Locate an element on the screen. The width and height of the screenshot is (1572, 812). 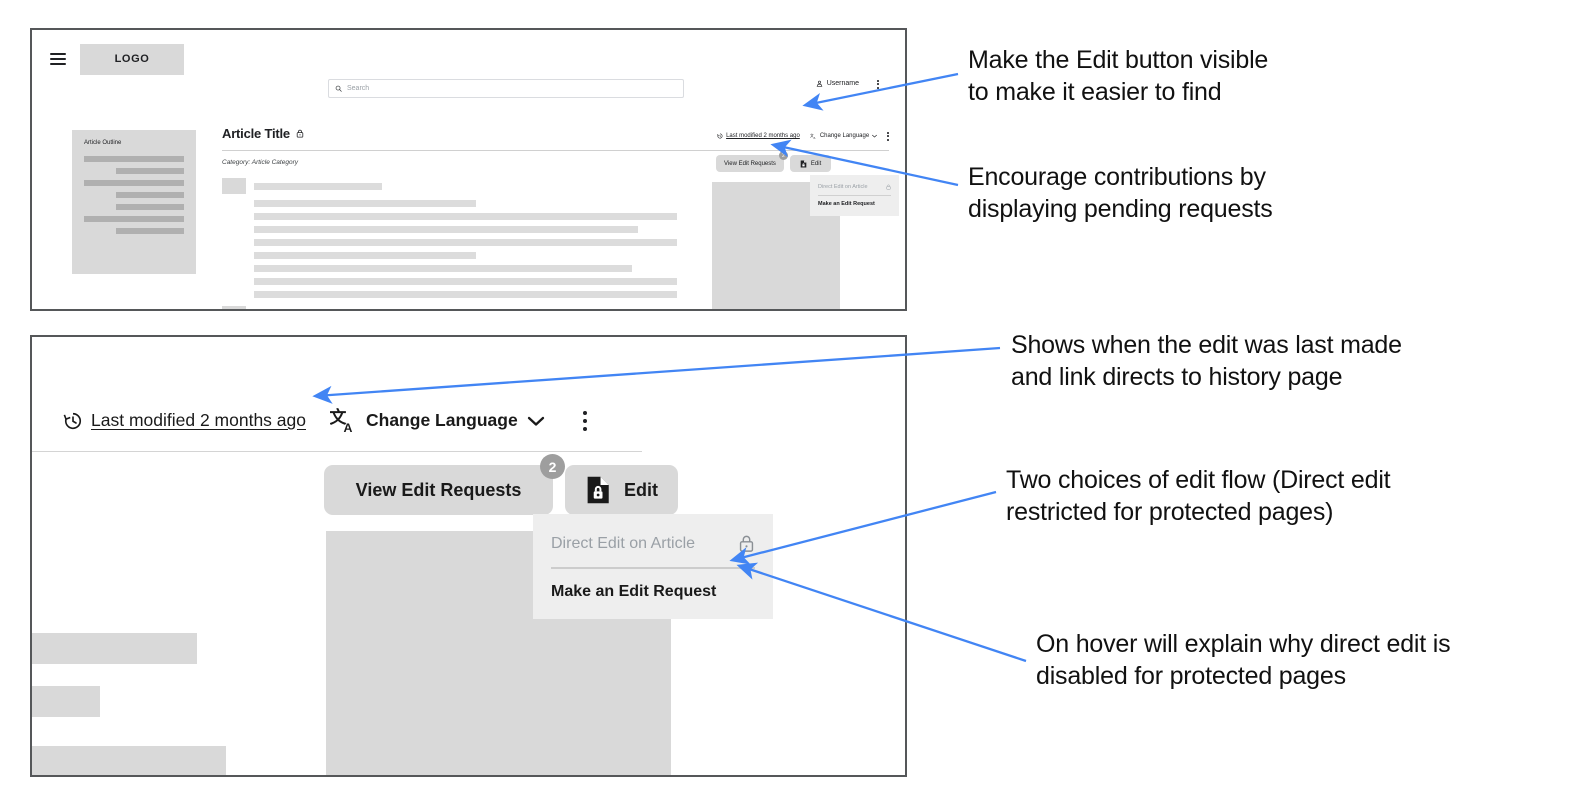
detail-menu-divider is located at coordinates (653, 568).